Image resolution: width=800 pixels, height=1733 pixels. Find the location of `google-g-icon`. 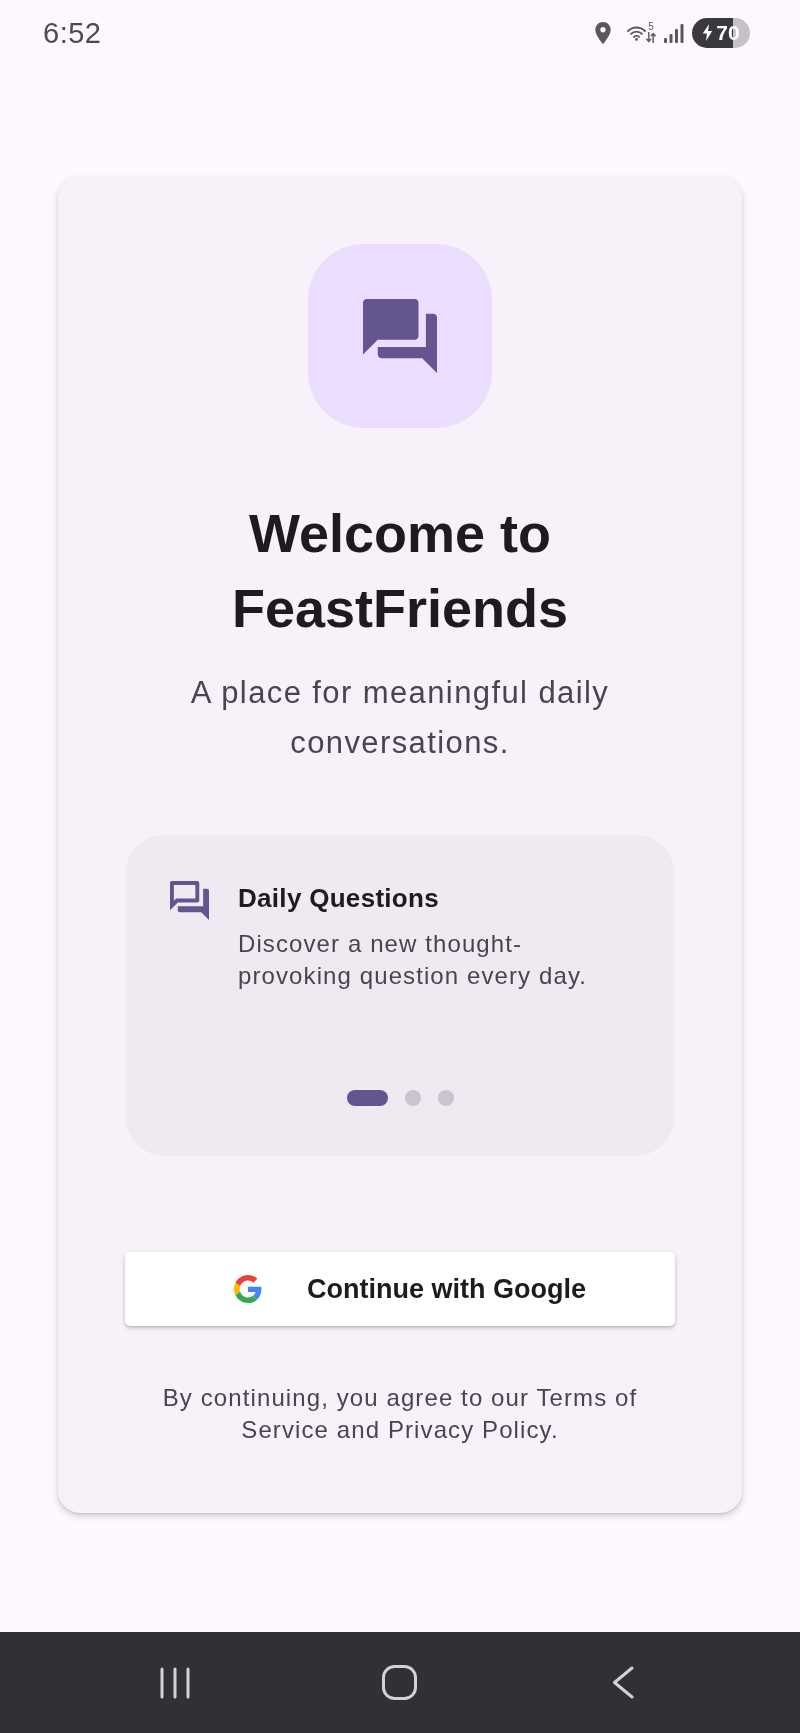

google-g-icon is located at coordinates (248, 1289).